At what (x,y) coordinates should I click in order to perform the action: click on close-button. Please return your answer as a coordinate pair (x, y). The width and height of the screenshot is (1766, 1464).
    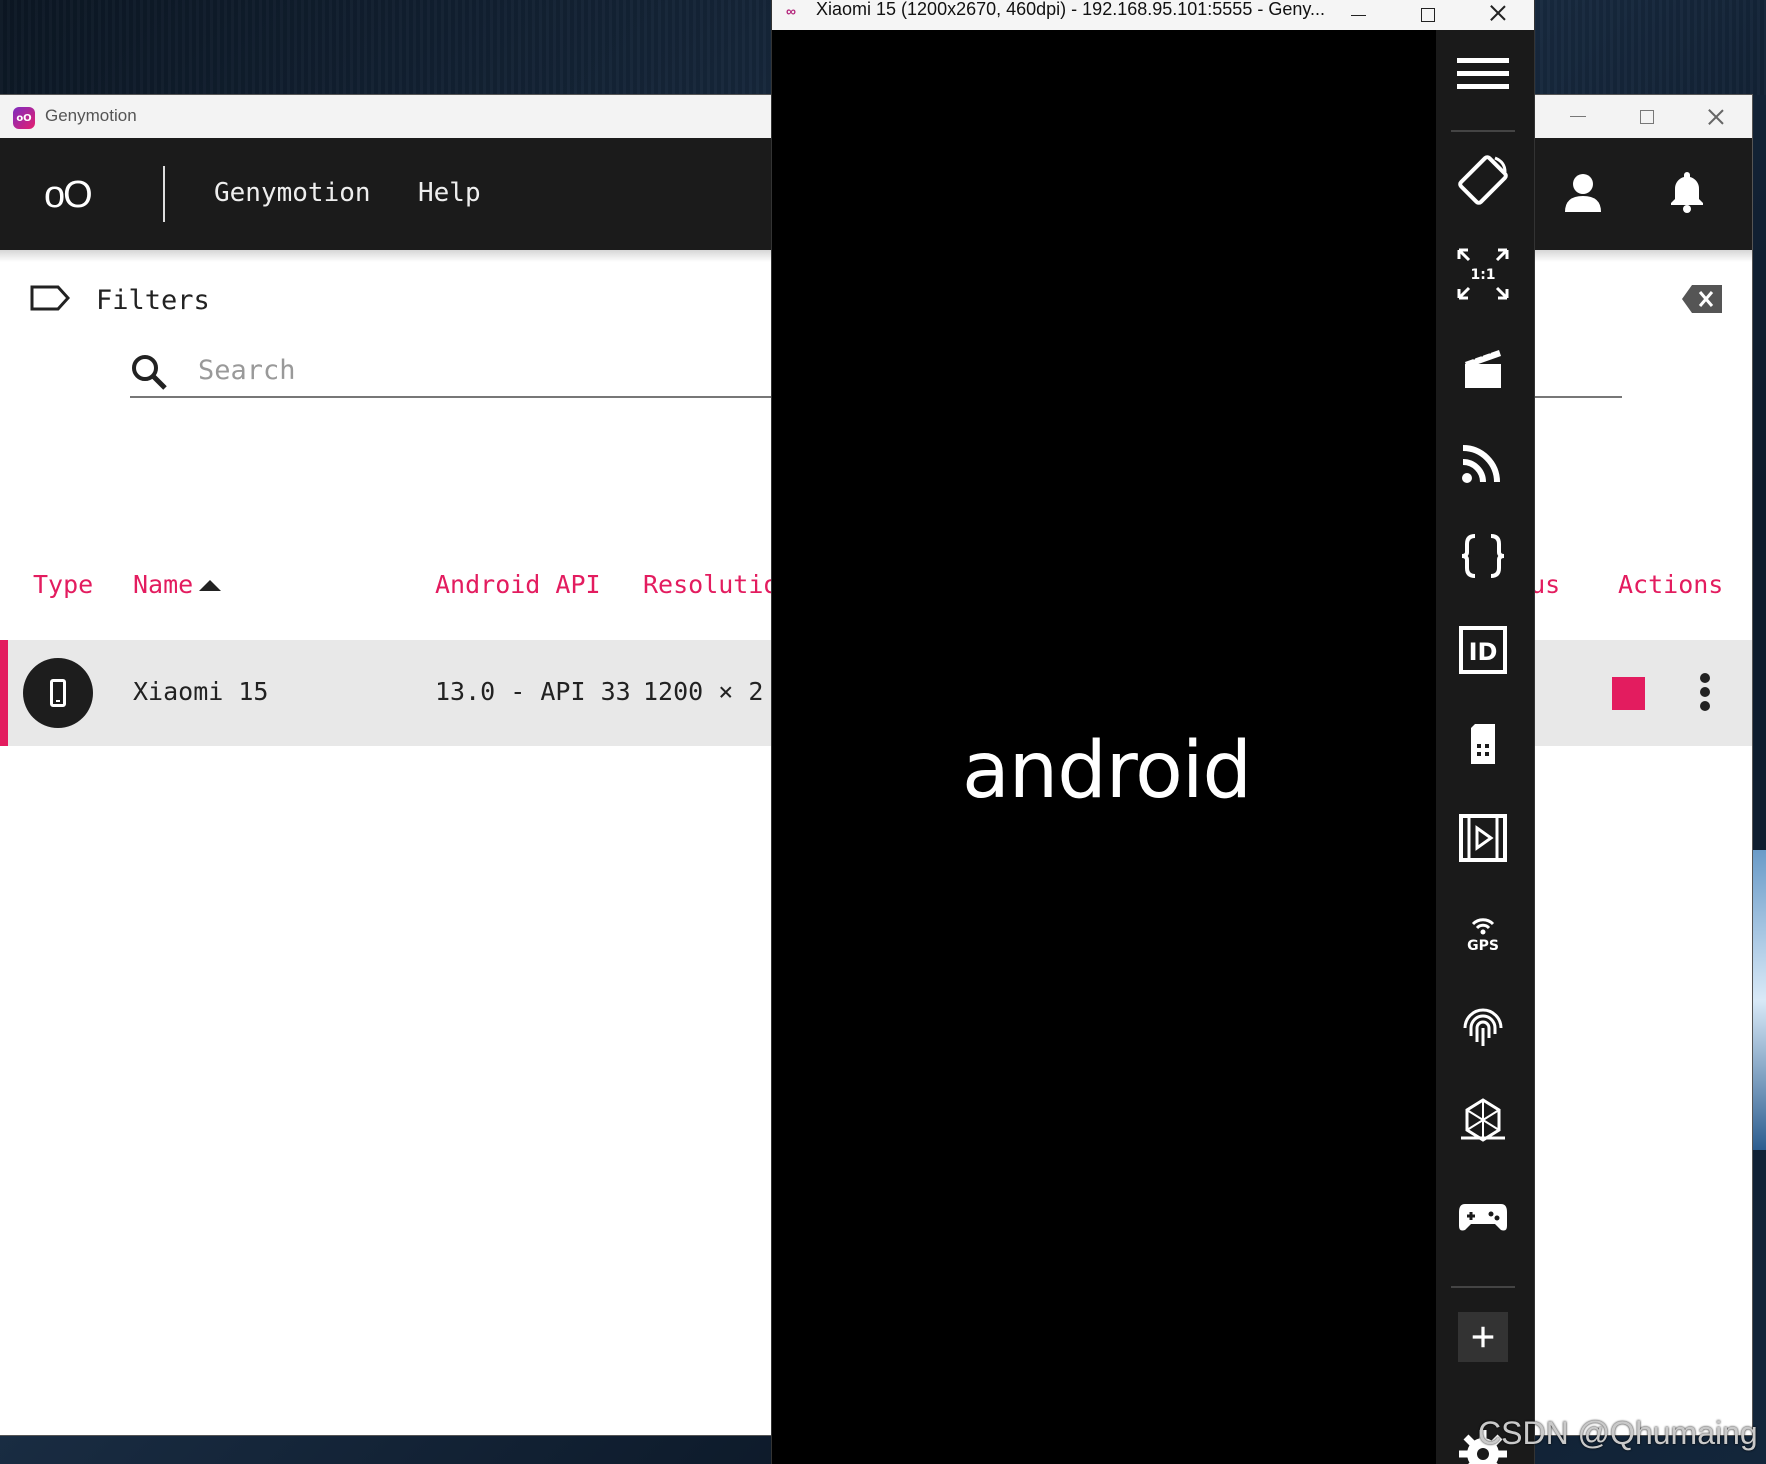
    Looking at the image, I should click on (1716, 116).